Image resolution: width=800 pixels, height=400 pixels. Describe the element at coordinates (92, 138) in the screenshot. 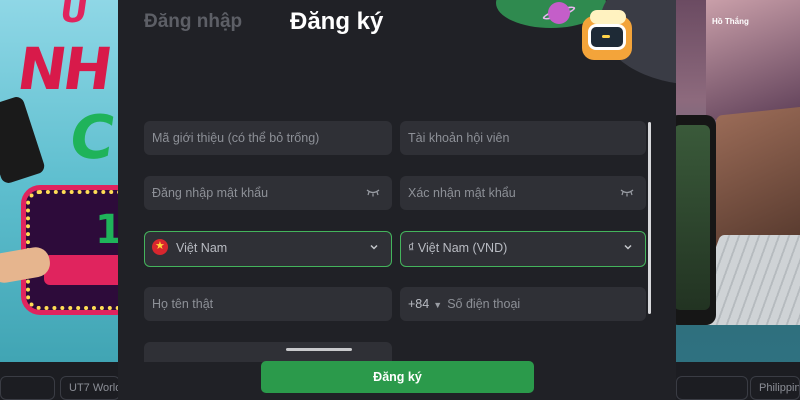

I see `promo-text-line2: C` at that location.